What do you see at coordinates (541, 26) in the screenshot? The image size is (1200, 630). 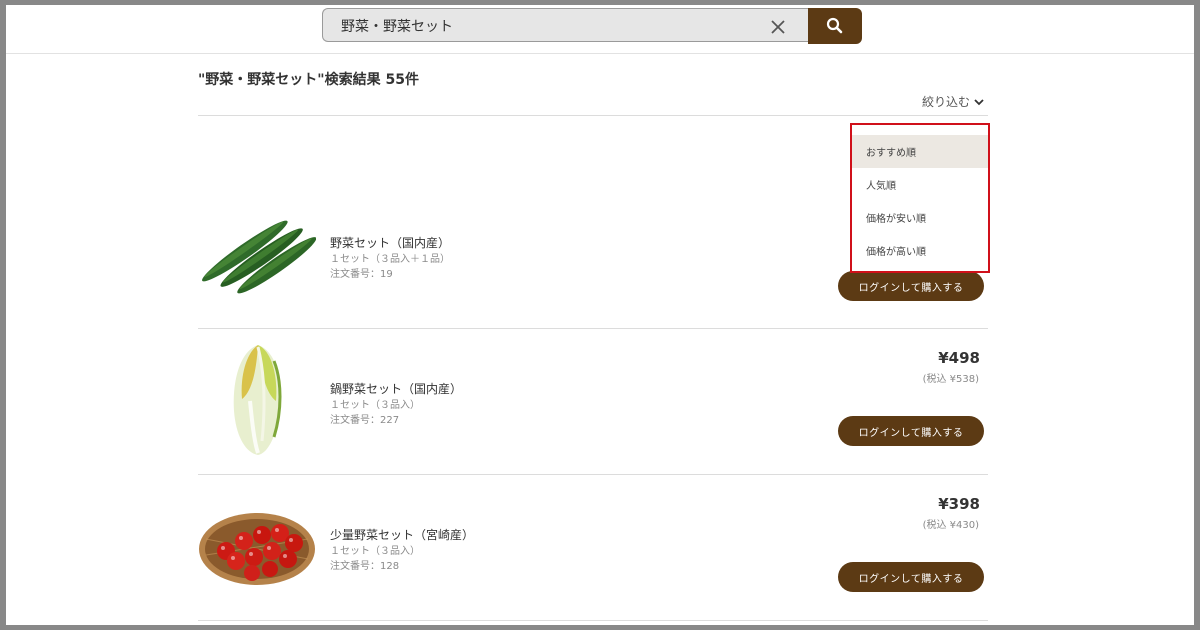 I see `search-input` at bounding box center [541, 26].